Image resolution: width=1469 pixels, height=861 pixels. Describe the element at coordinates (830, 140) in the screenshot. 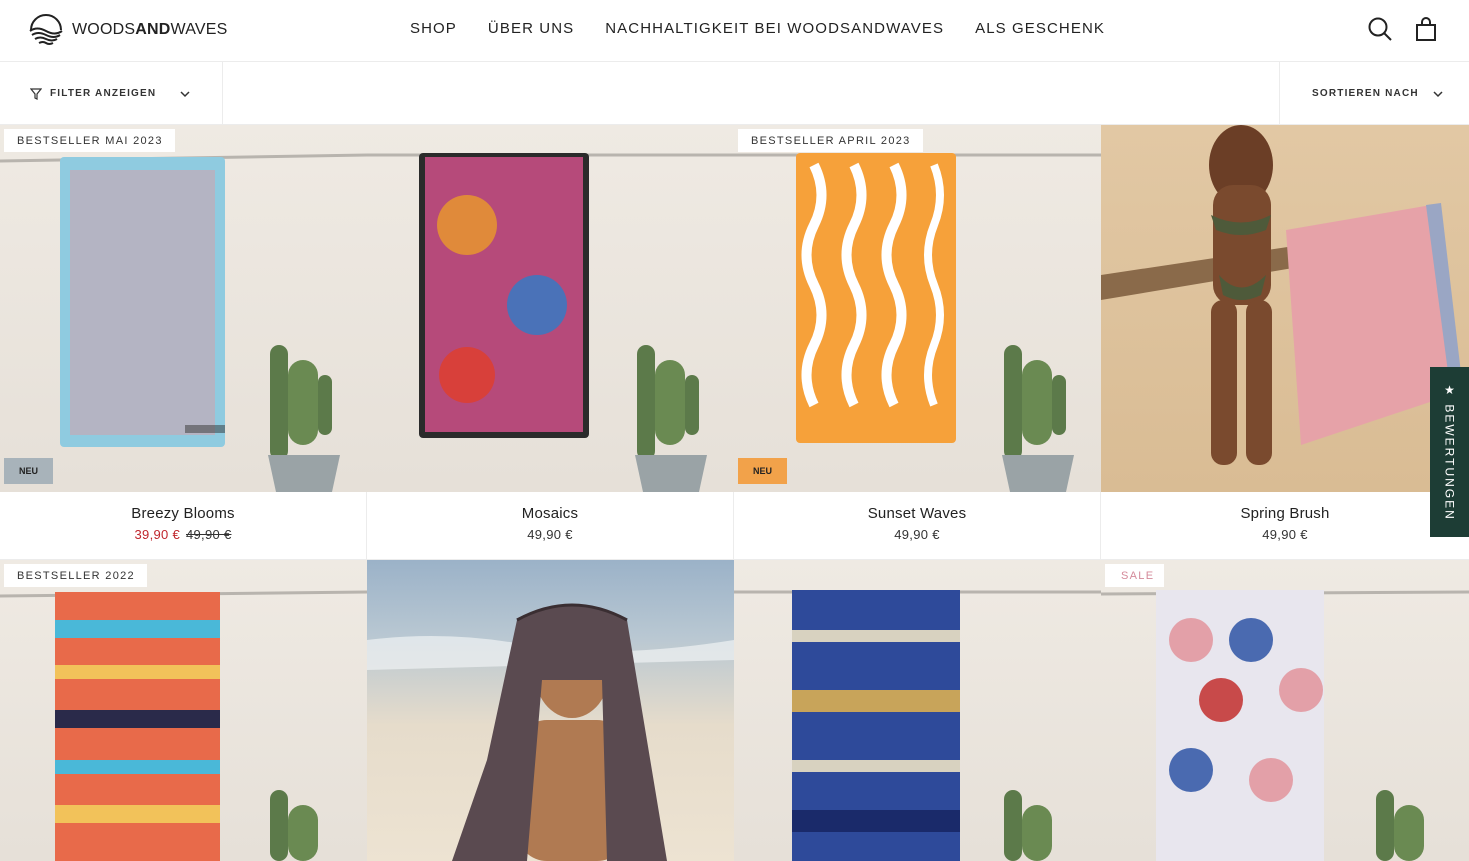

I see `bestseller-badge: BESTSELLER APRIL 2023` at that location.